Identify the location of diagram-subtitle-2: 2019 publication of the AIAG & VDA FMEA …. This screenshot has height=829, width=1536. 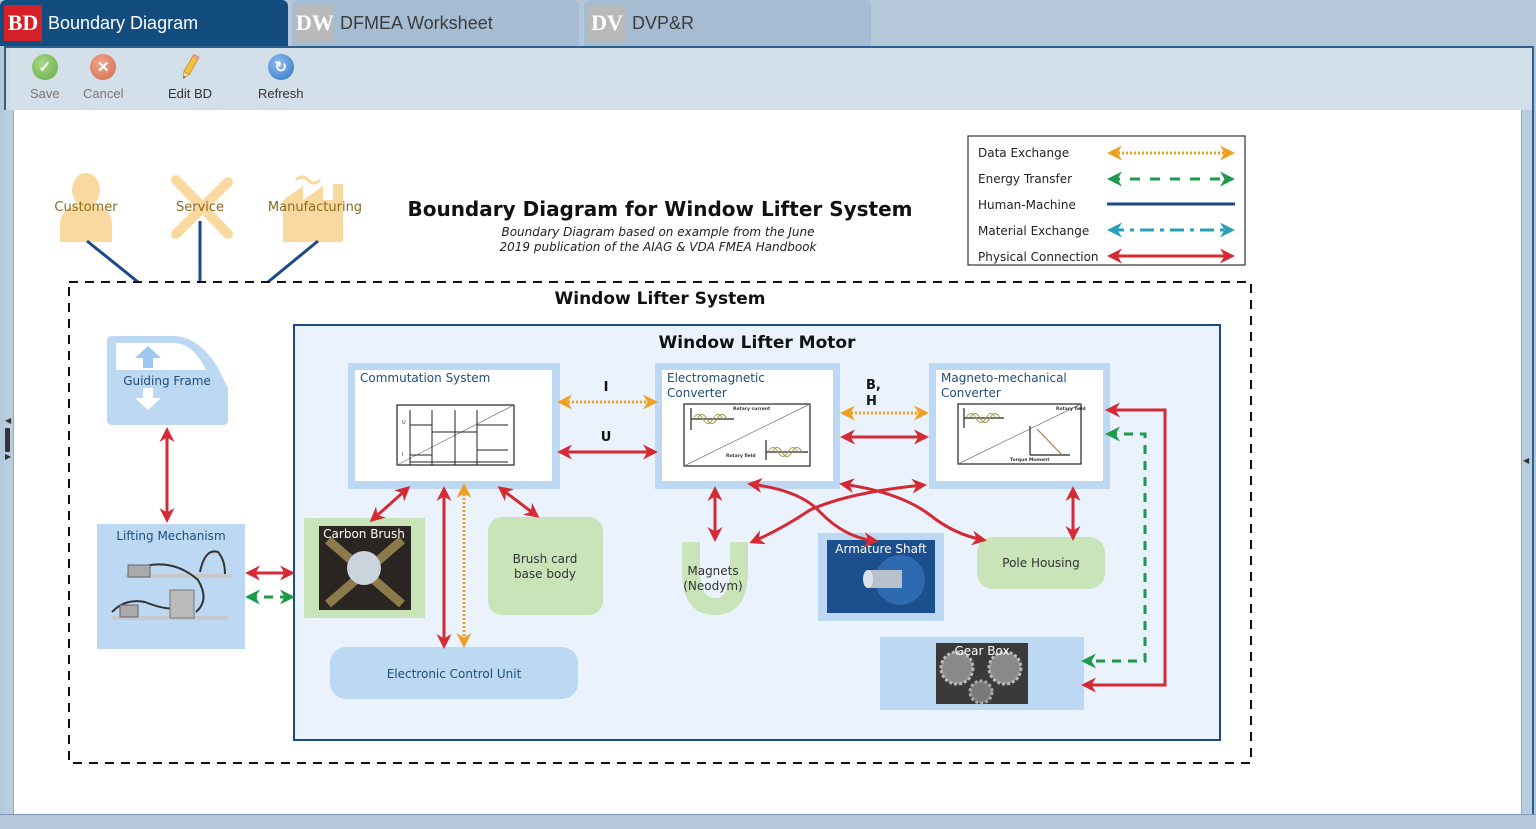
(659, 247).